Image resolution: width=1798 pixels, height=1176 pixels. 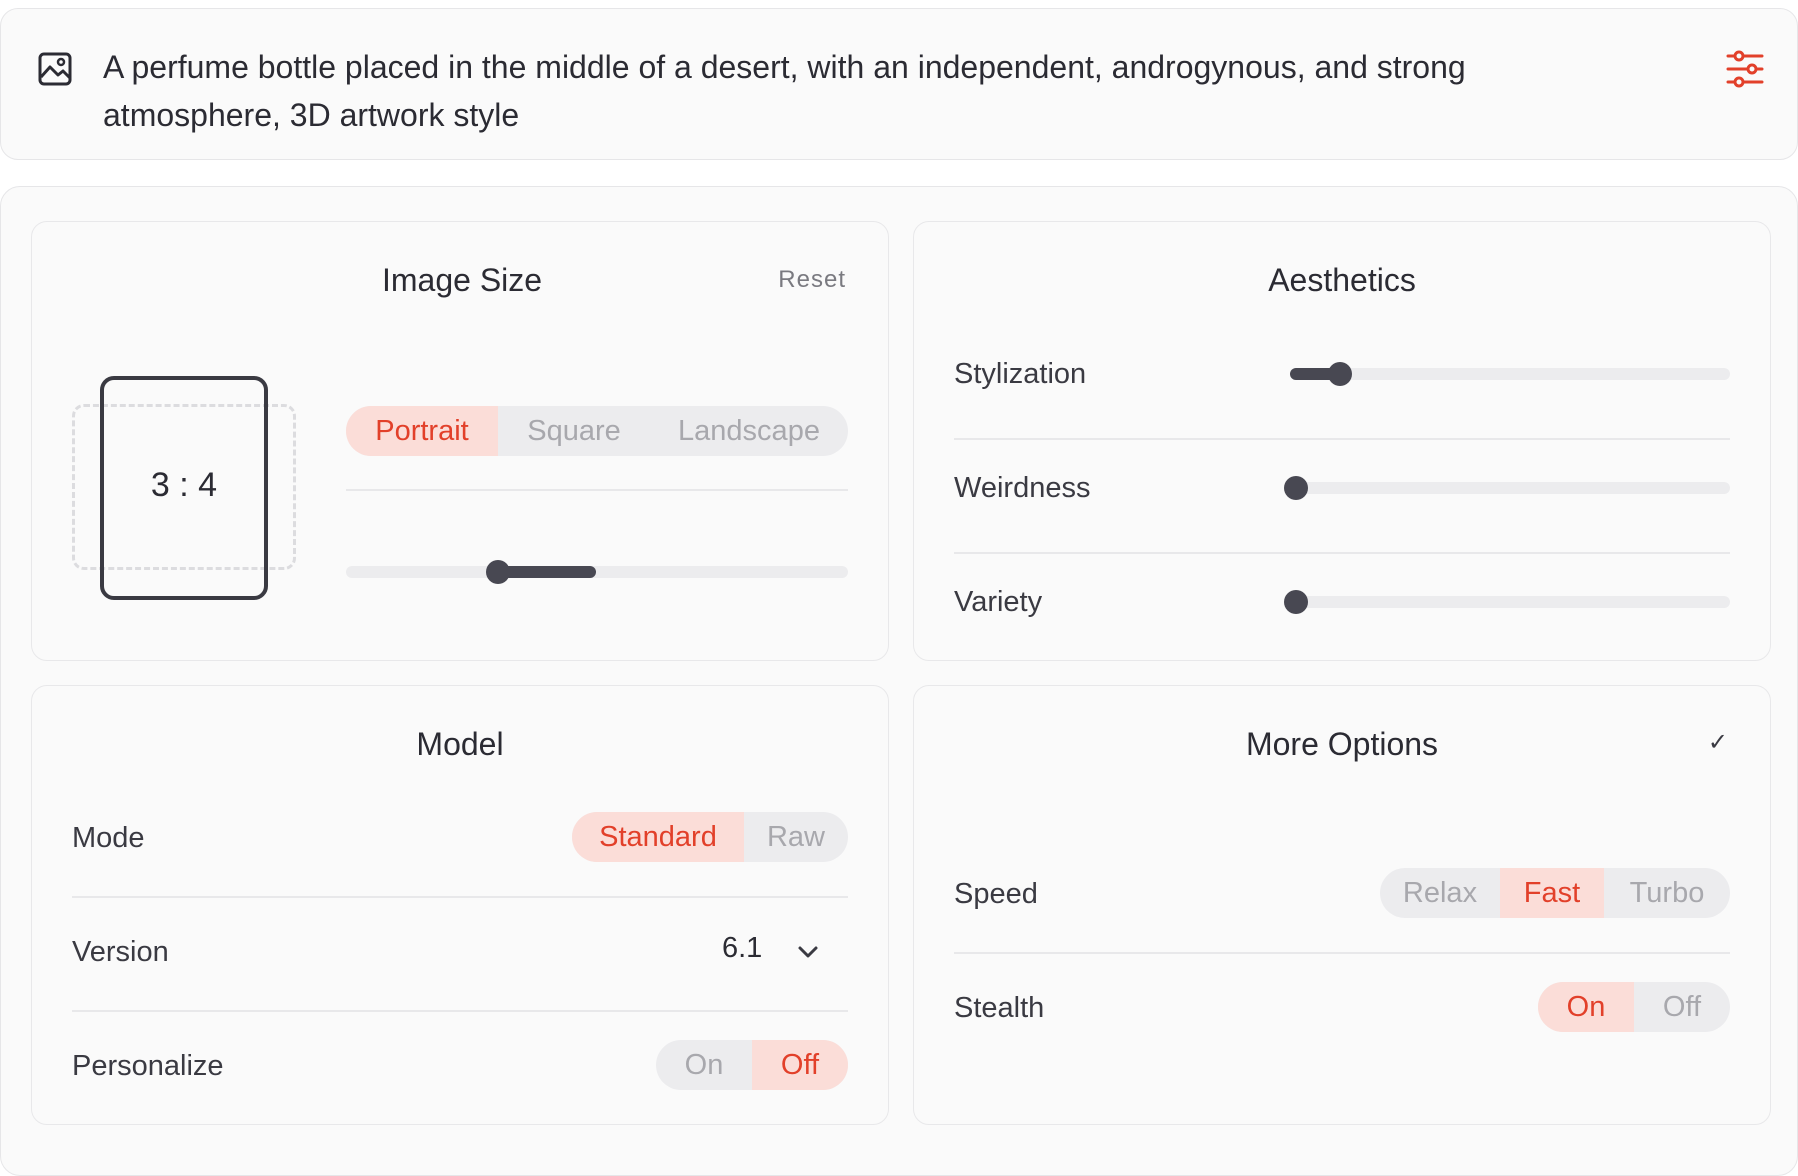 What do you see at coordinates (148, 1066) in the screenshot?
I see `personalize-label: Personalize` at bounding box center [148, 1066].